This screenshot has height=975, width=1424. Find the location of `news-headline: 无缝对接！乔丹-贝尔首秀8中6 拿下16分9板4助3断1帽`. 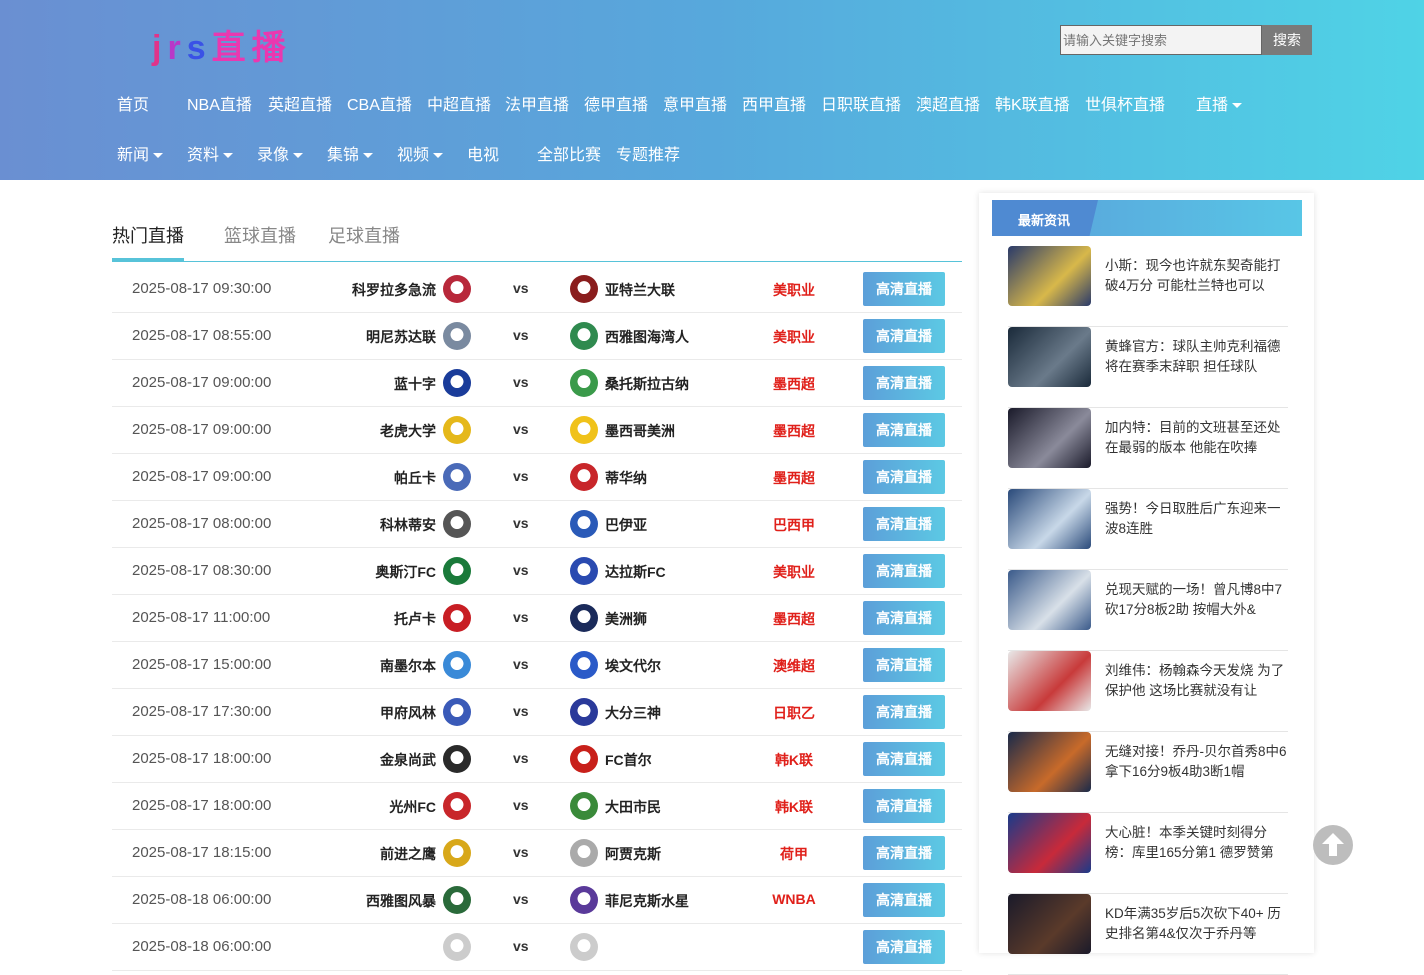

news-headline: 无缝对接！乔丹-贝尔首秀8中6 拿下16分9板4助3断1帽 is located at coordinates (1196, 762).